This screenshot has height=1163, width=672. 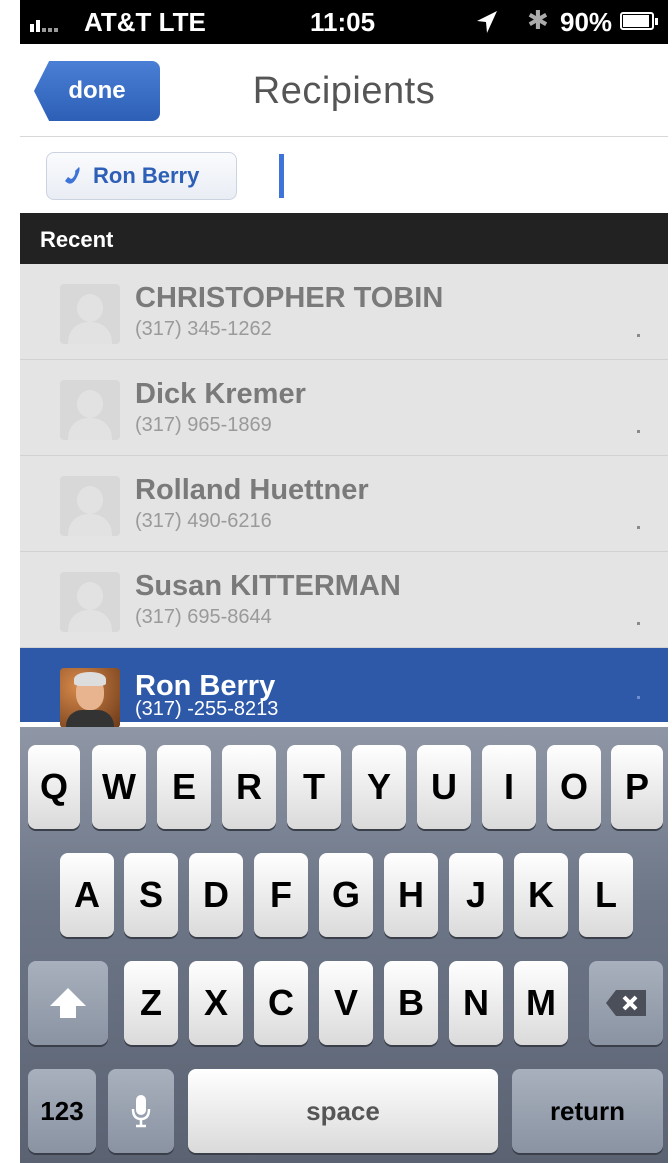 I want to click on backspace-icon, so click(x=626, y=1003).